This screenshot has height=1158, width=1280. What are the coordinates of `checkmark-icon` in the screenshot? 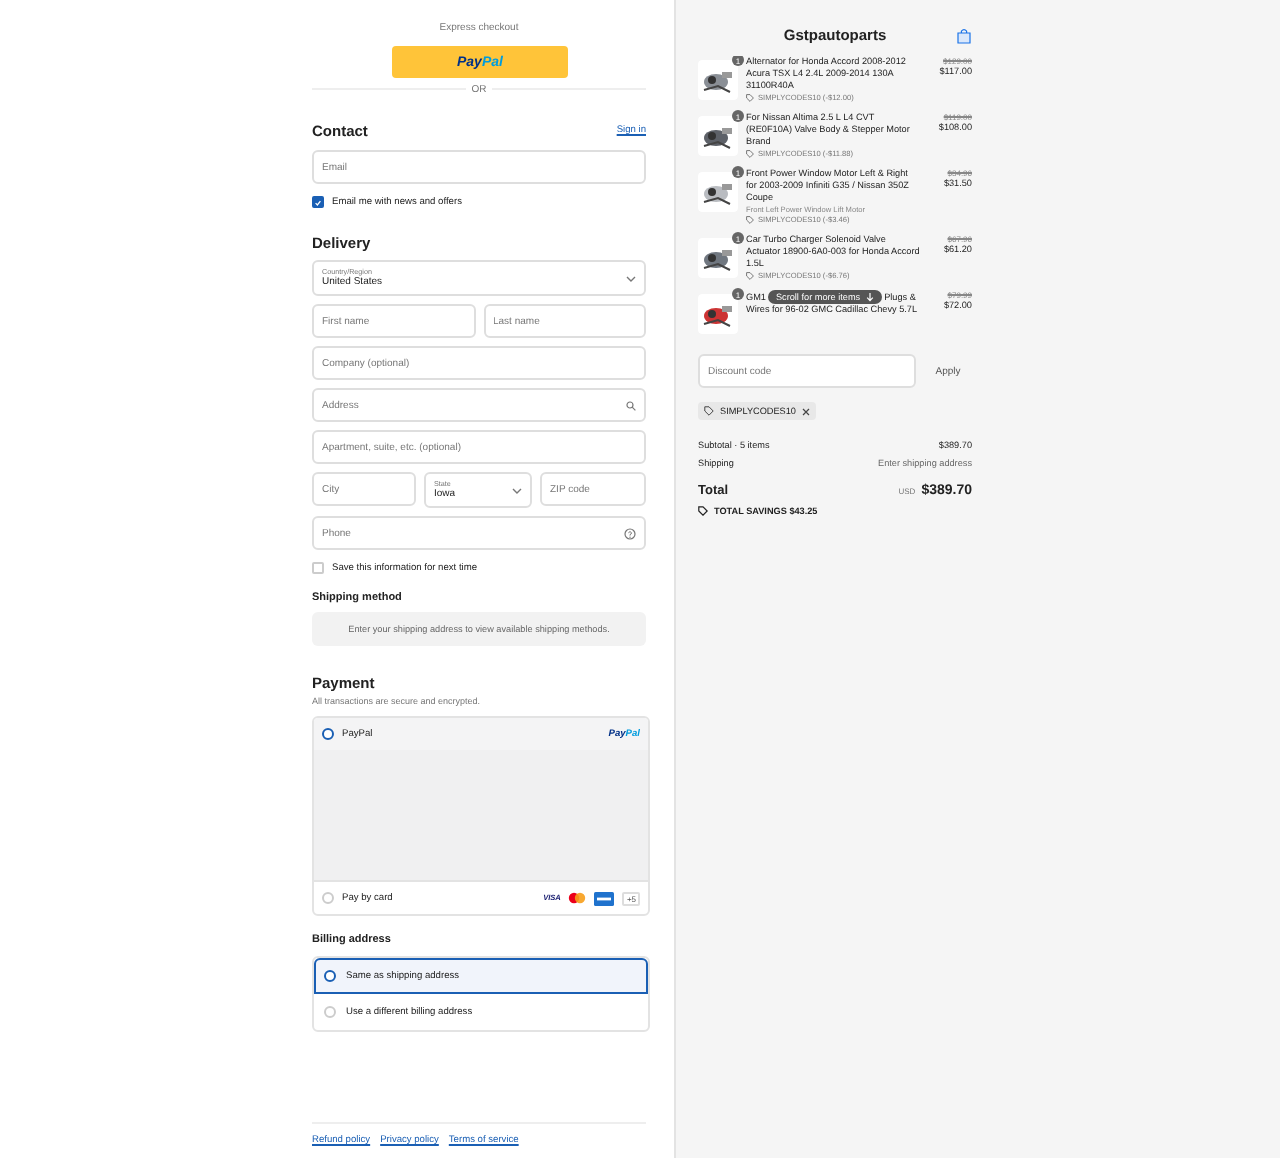 It's located at (318, 202).